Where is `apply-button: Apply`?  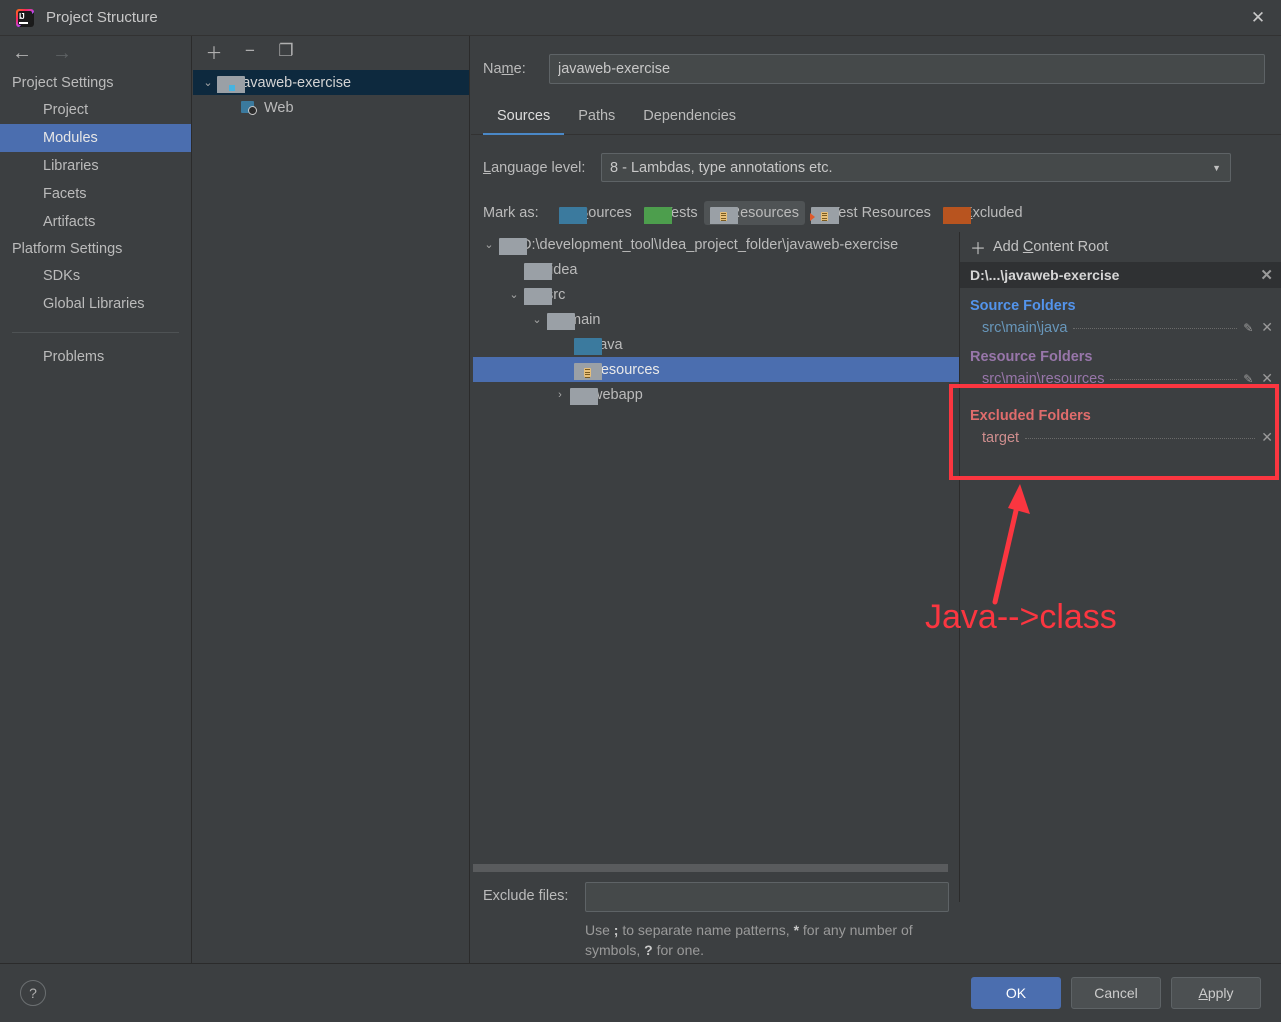 apply-button: Apply is located at coordinates (1216, 993).